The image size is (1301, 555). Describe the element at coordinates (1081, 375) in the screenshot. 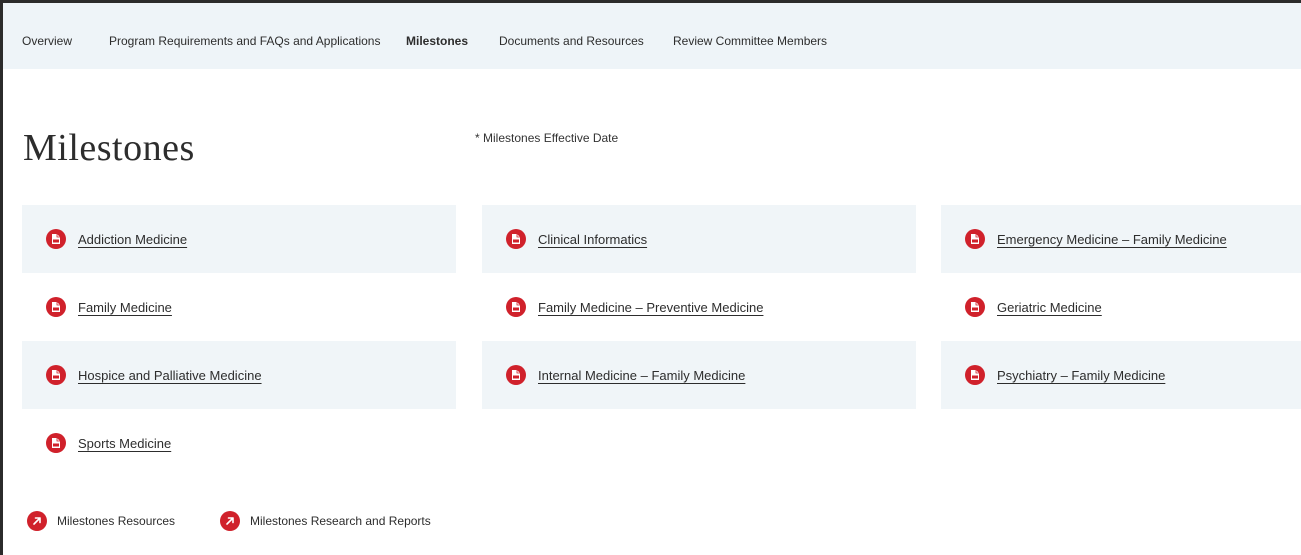

I see `document-link-psychiatry-family-medicine: Psychiatry – Family Medicine` at that location.